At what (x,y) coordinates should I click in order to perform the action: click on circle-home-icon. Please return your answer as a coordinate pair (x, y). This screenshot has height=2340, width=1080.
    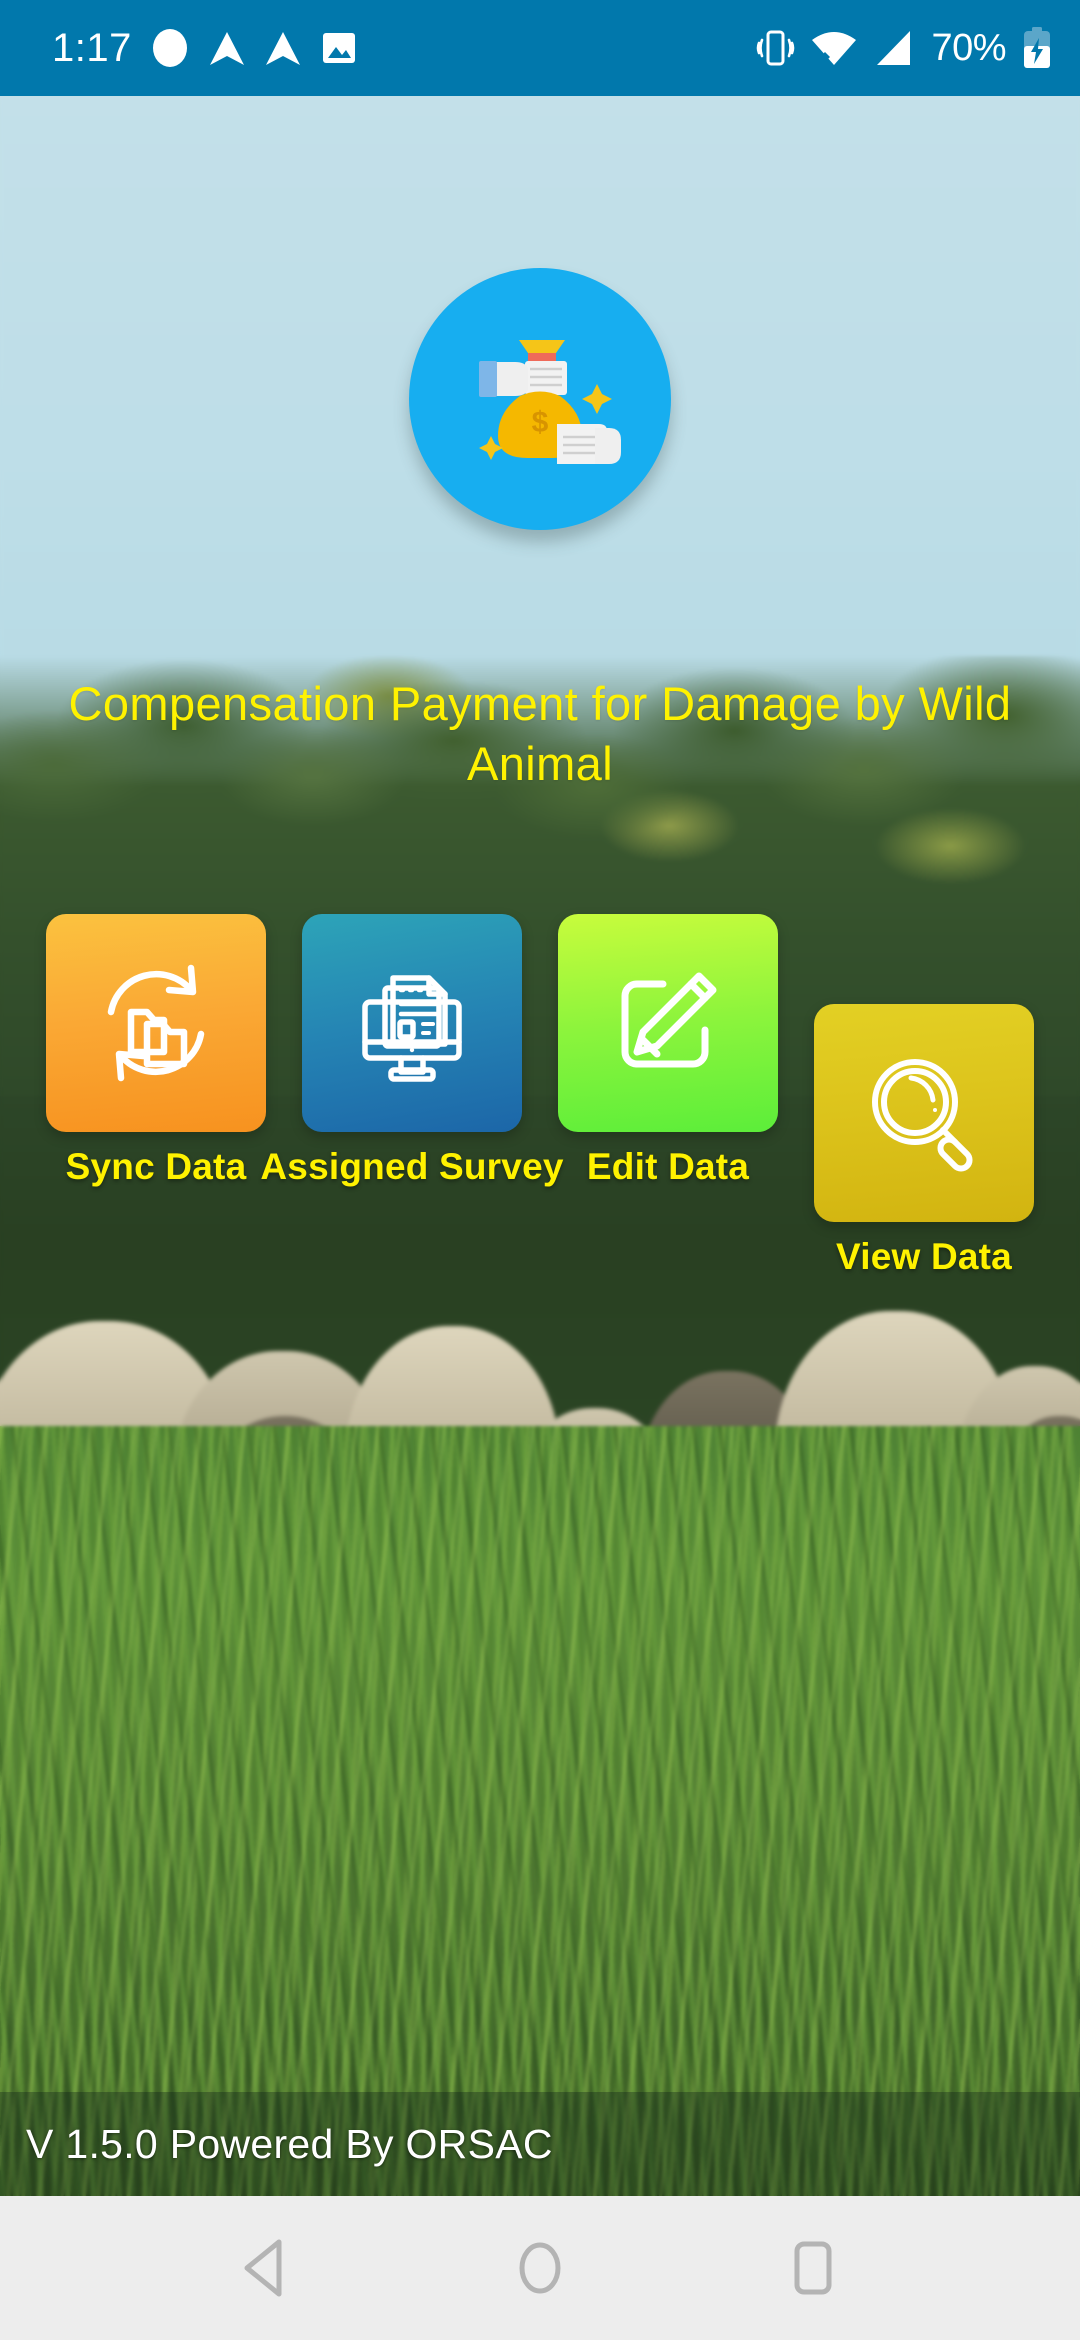
    Looking at the image, I should click on (540, 2268).